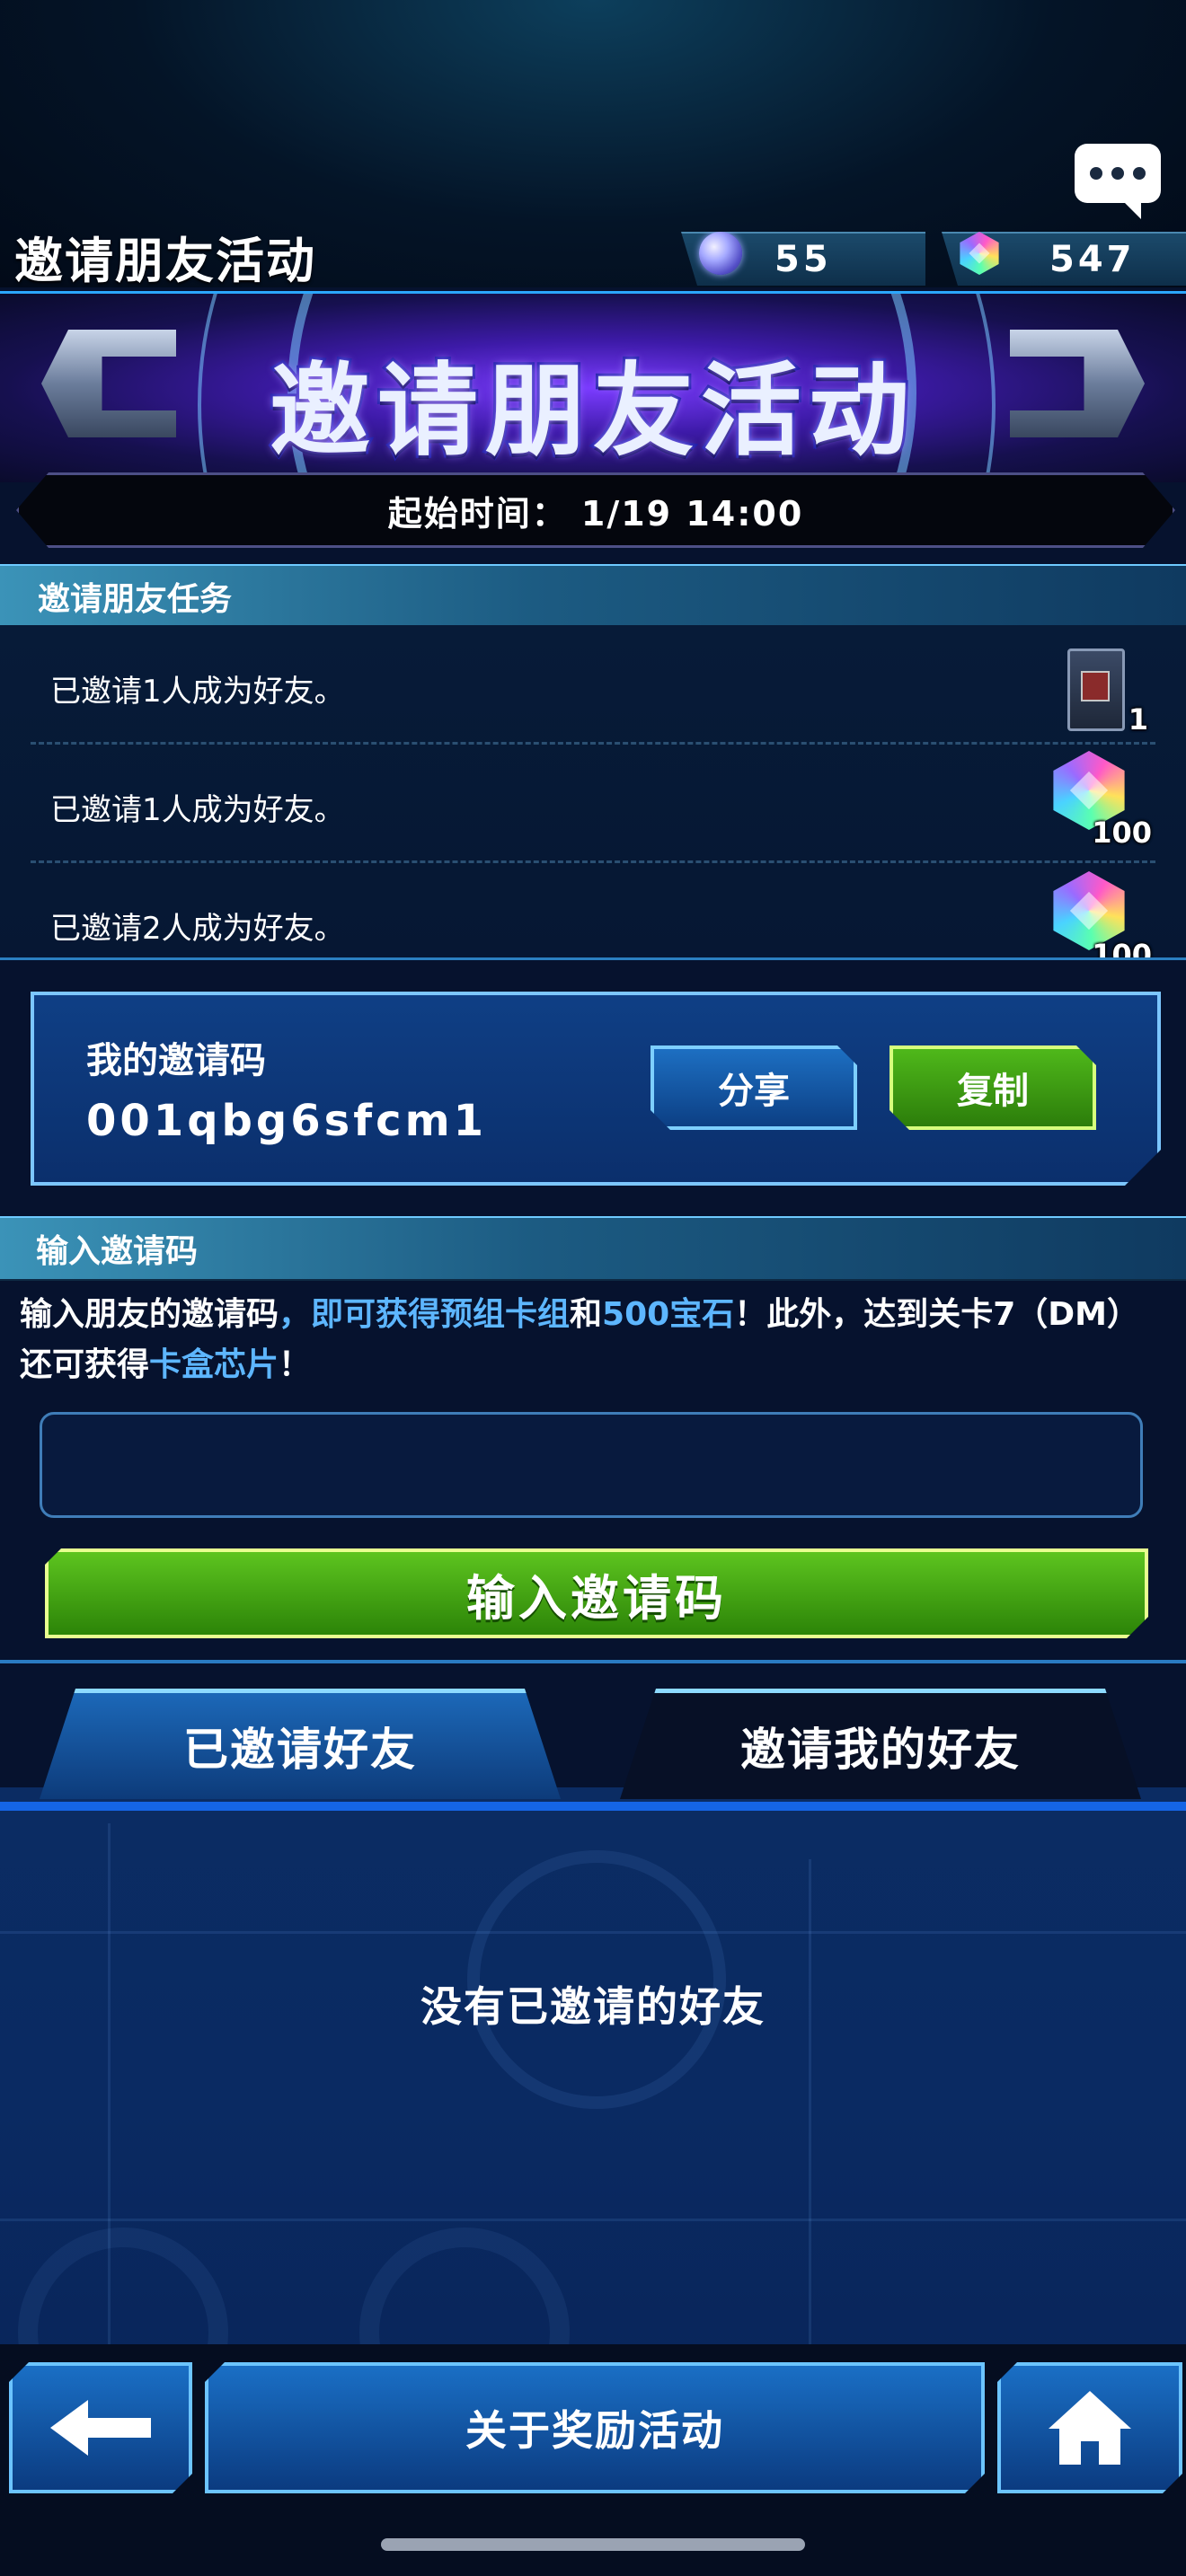  Describe the element at coordinates (593, 596) in the screenshot. I see `missions-heading: 邀请朋友任务` at that location.